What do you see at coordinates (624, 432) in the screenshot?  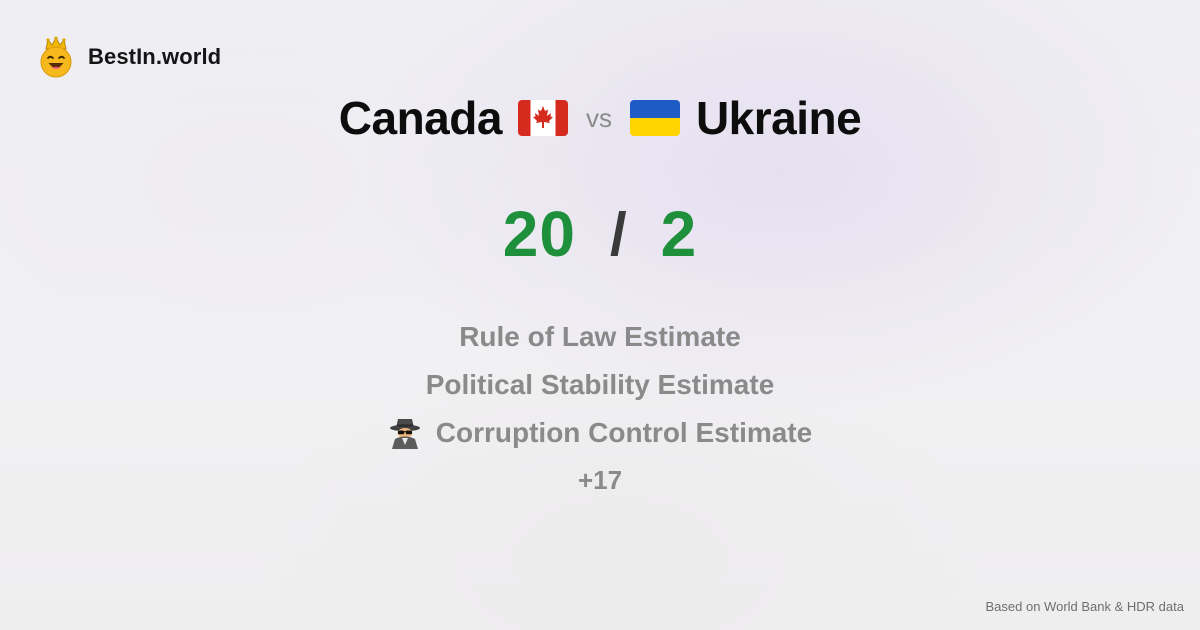 I see `metric-label: Corruption Control Estimate` at bounding box center [624, 432].